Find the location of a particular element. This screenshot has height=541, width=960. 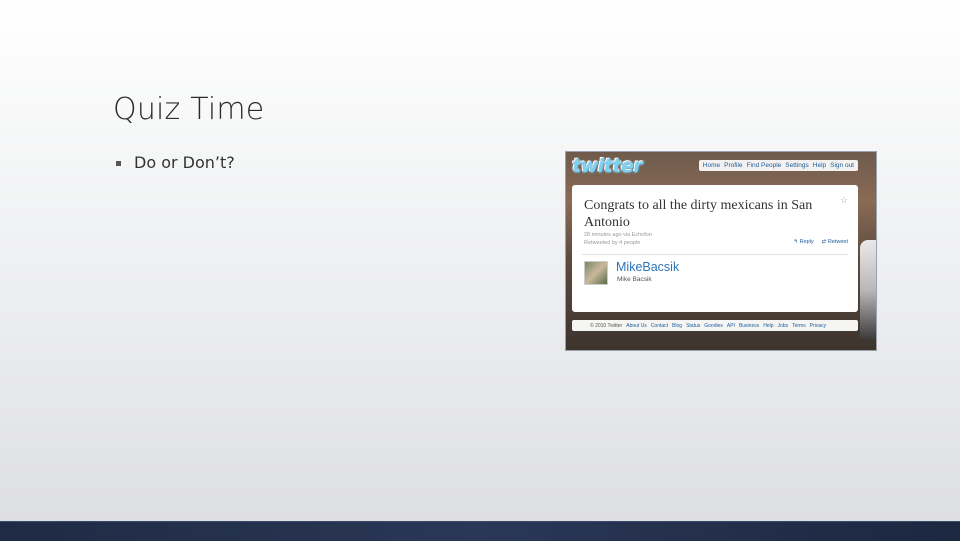

reply-link: ↰ Reply is located at coordinates (803, 242).